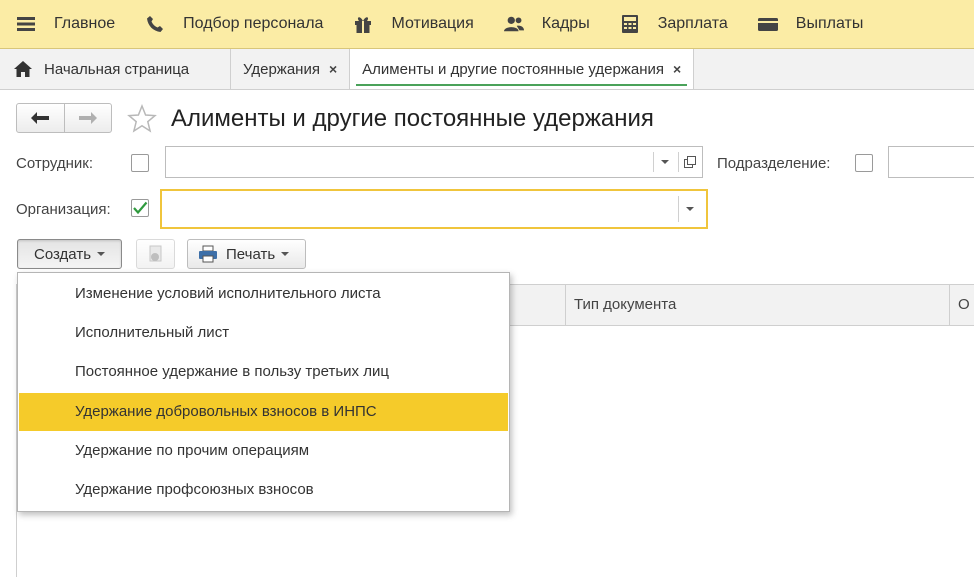 This screenshot has height=577, width=974. Describe the element at coordinates (829, 23) in the screenshot. I see `menu-payments-label: Выплаты` at that location.